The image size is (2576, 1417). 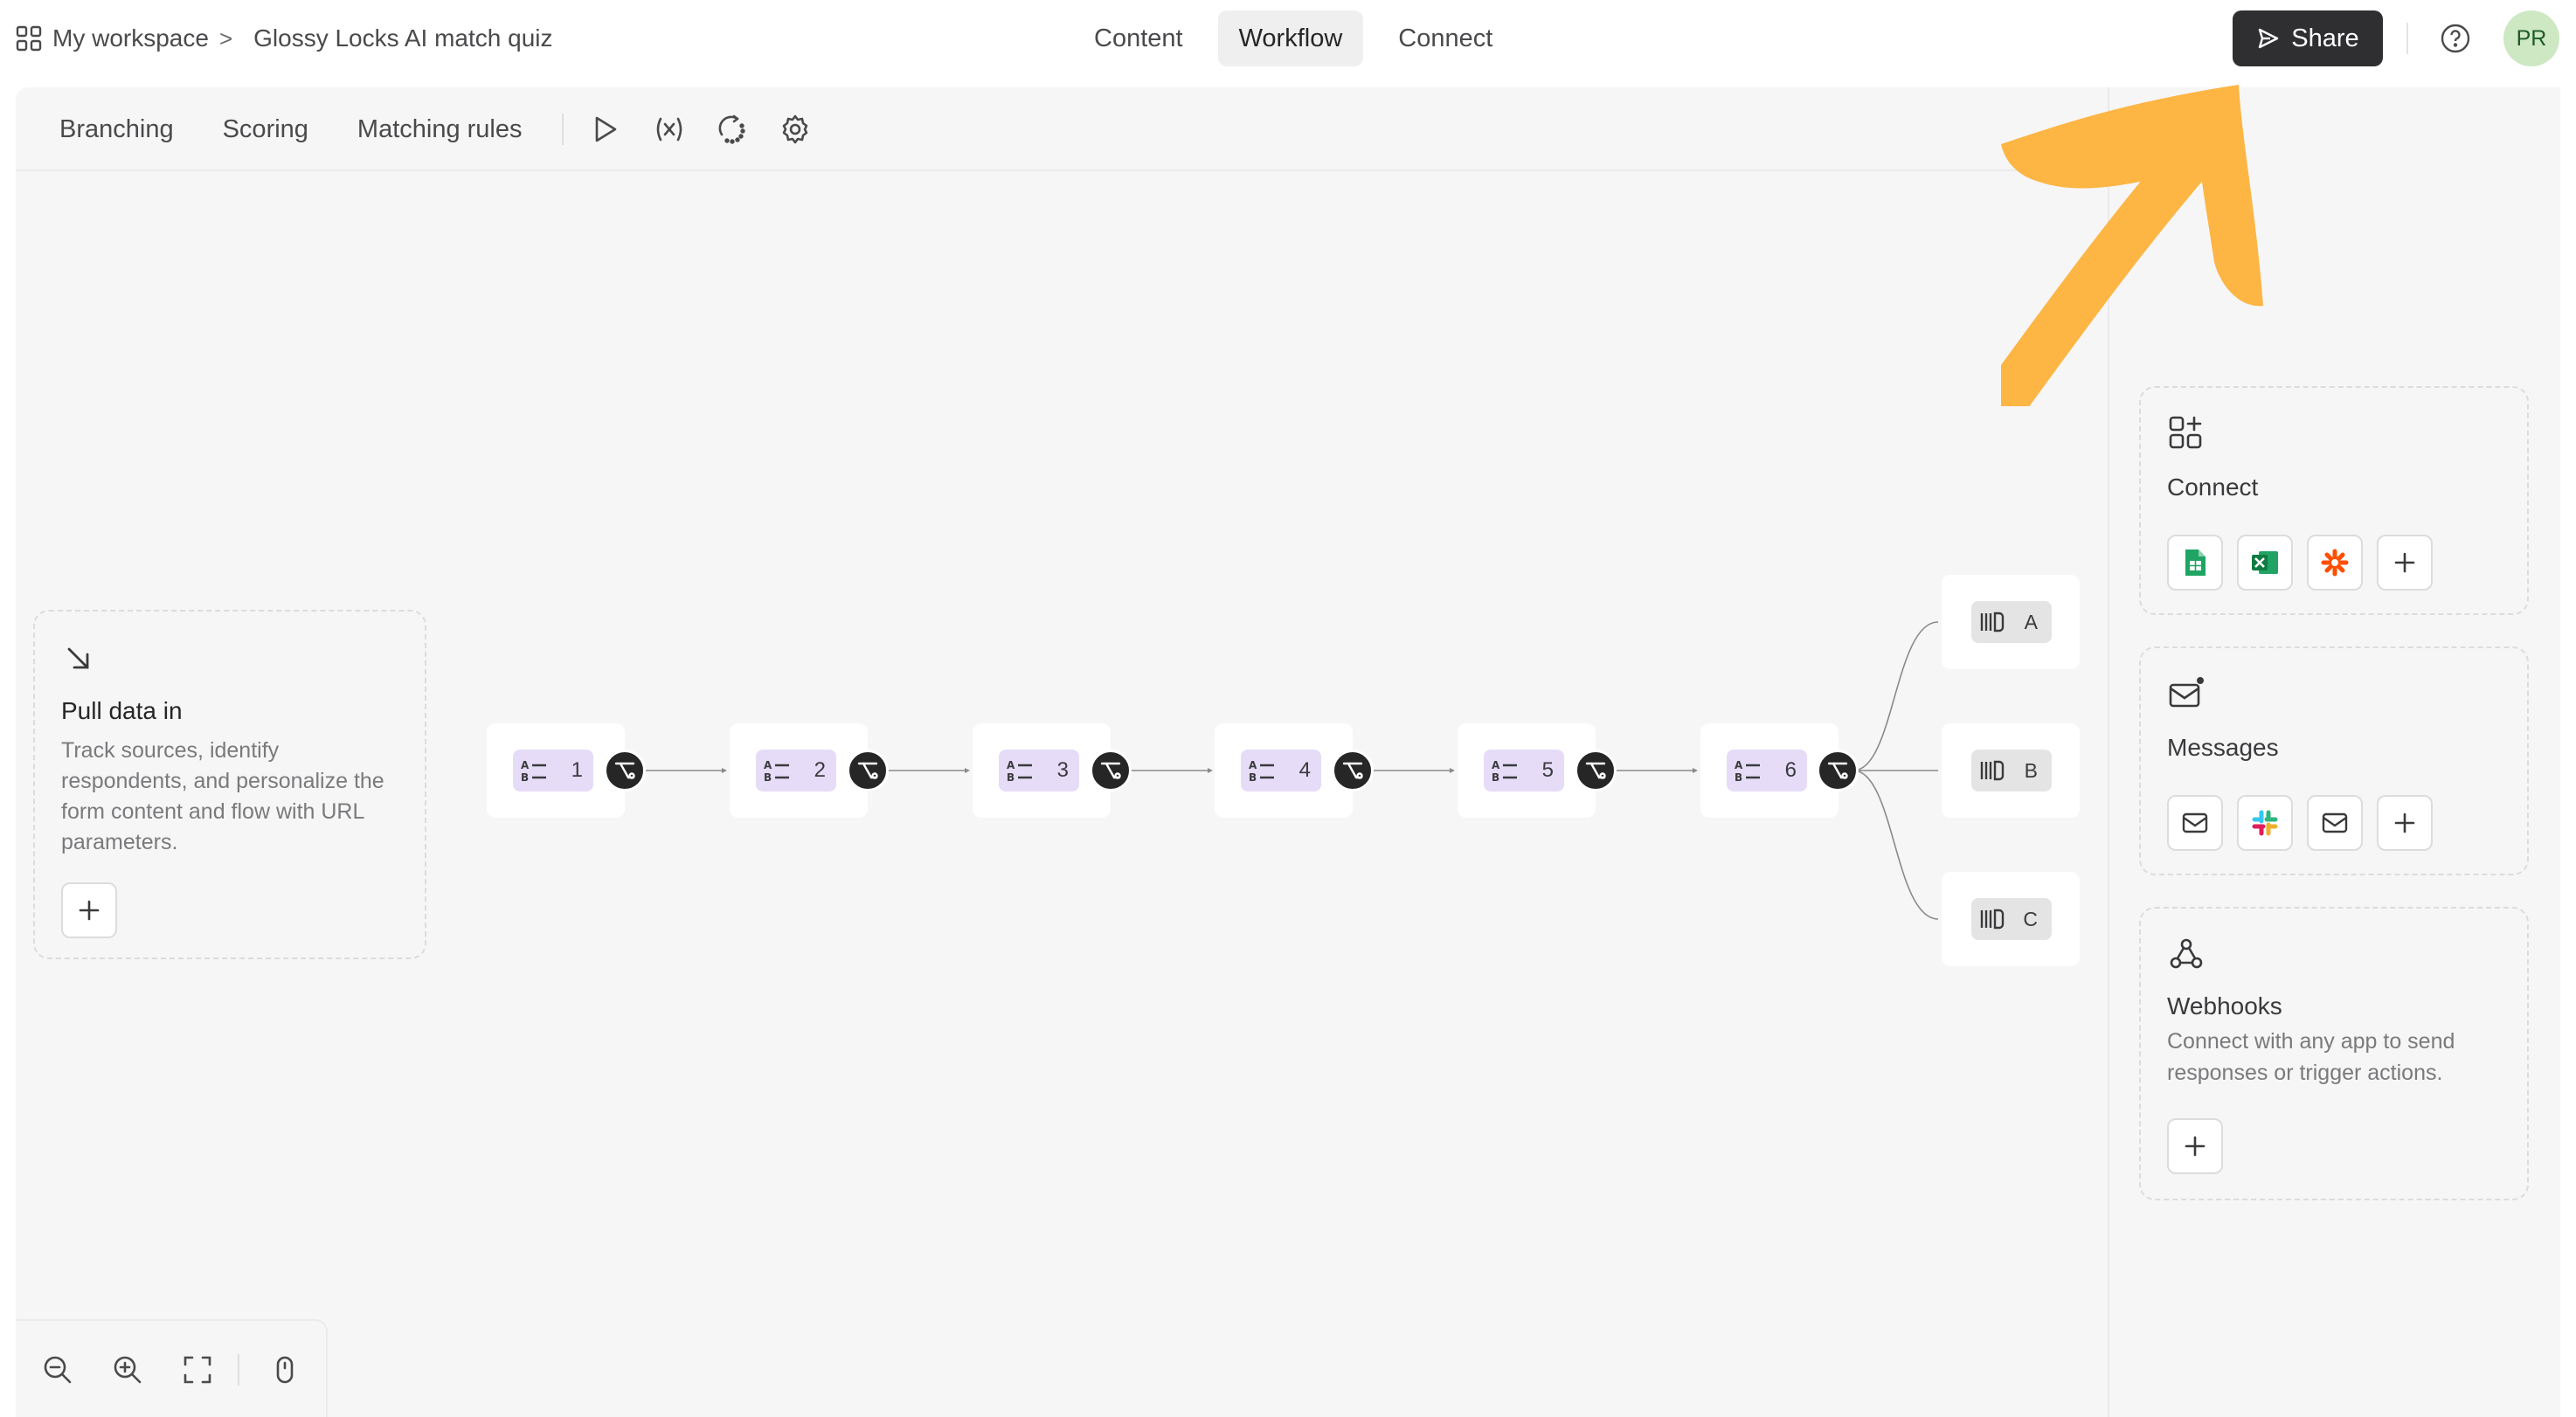 I want to click on slack-button, so click(x=2265, y=823).